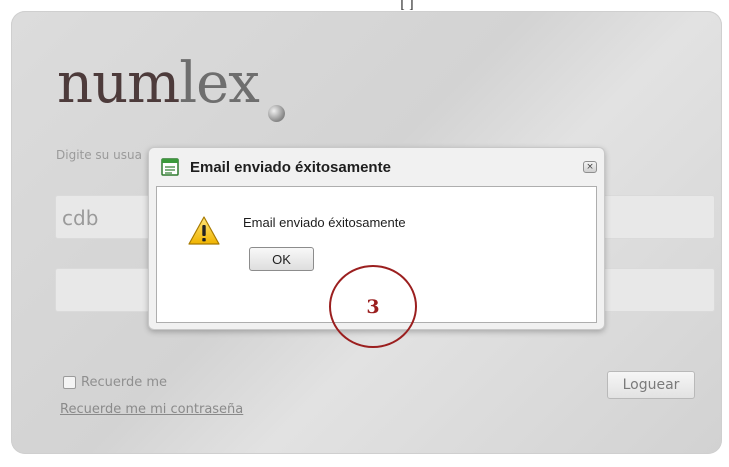  Describe the element at coordinates (373, 306) in the screenshot. I see `step-number-marker: 3` at that location.